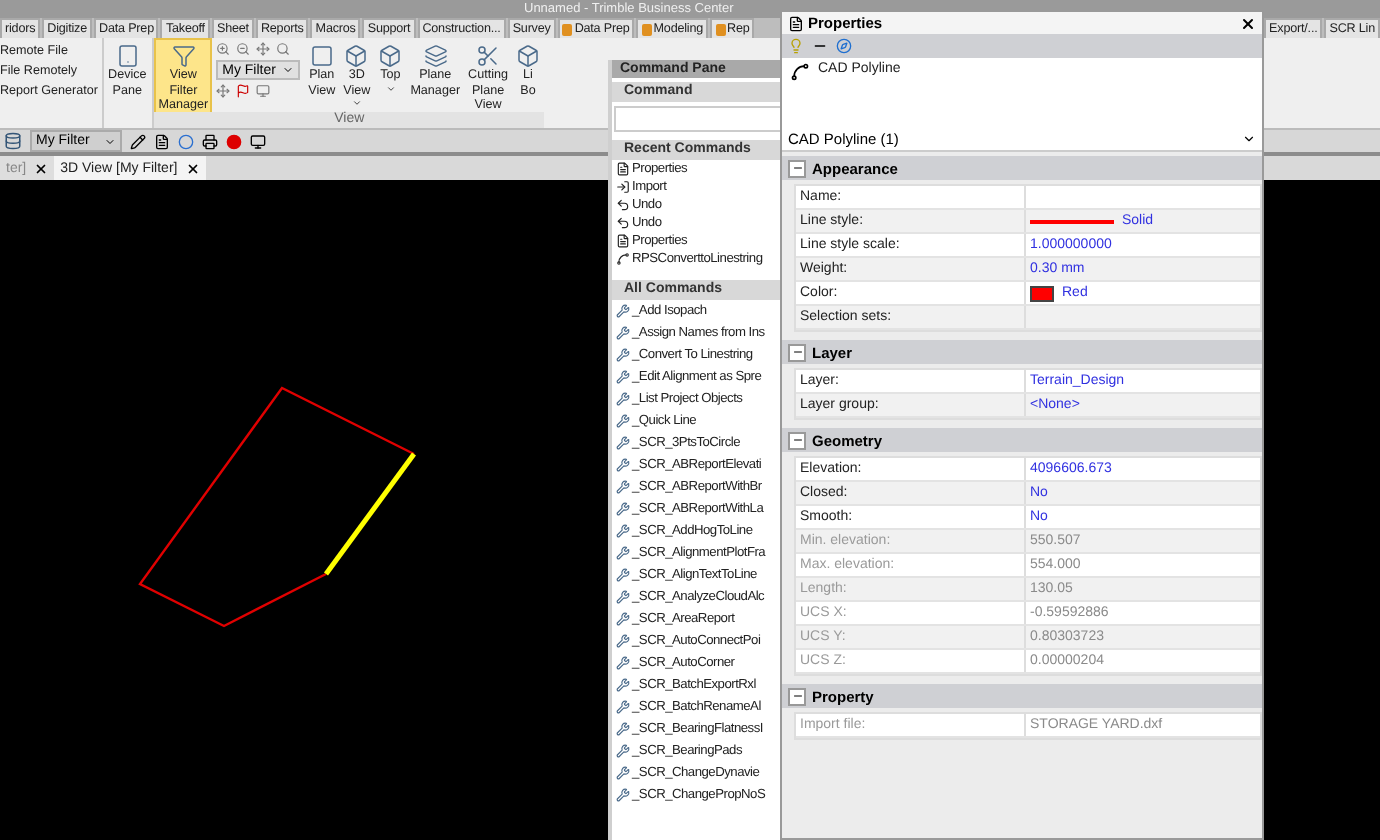  Describe the element at coordinates (623, 187) in the screenshot. I see `import-icon` at that location.